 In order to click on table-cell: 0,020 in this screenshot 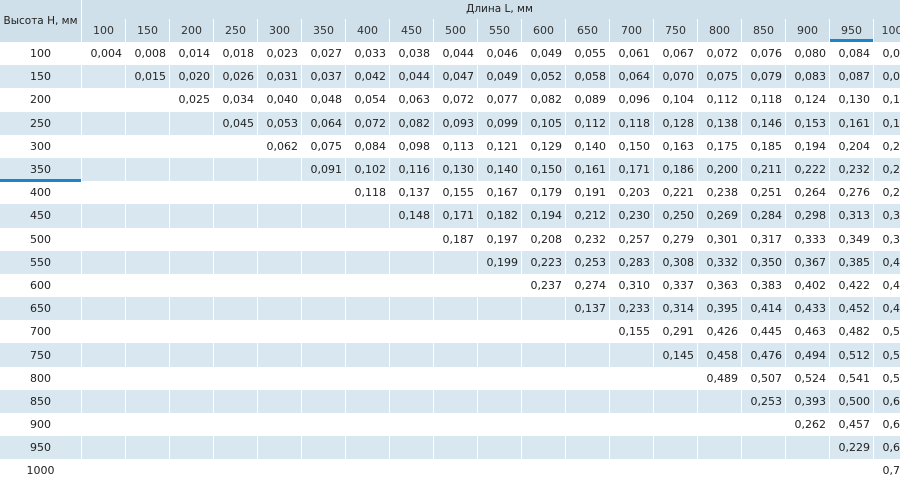, I will do `click(191, 77)`.